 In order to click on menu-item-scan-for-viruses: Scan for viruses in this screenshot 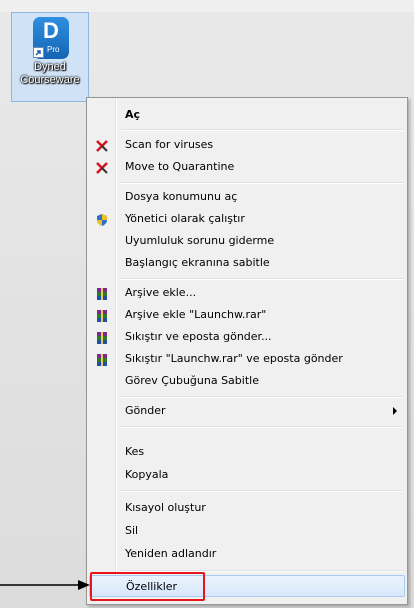, I will do `click(247, 145)`.